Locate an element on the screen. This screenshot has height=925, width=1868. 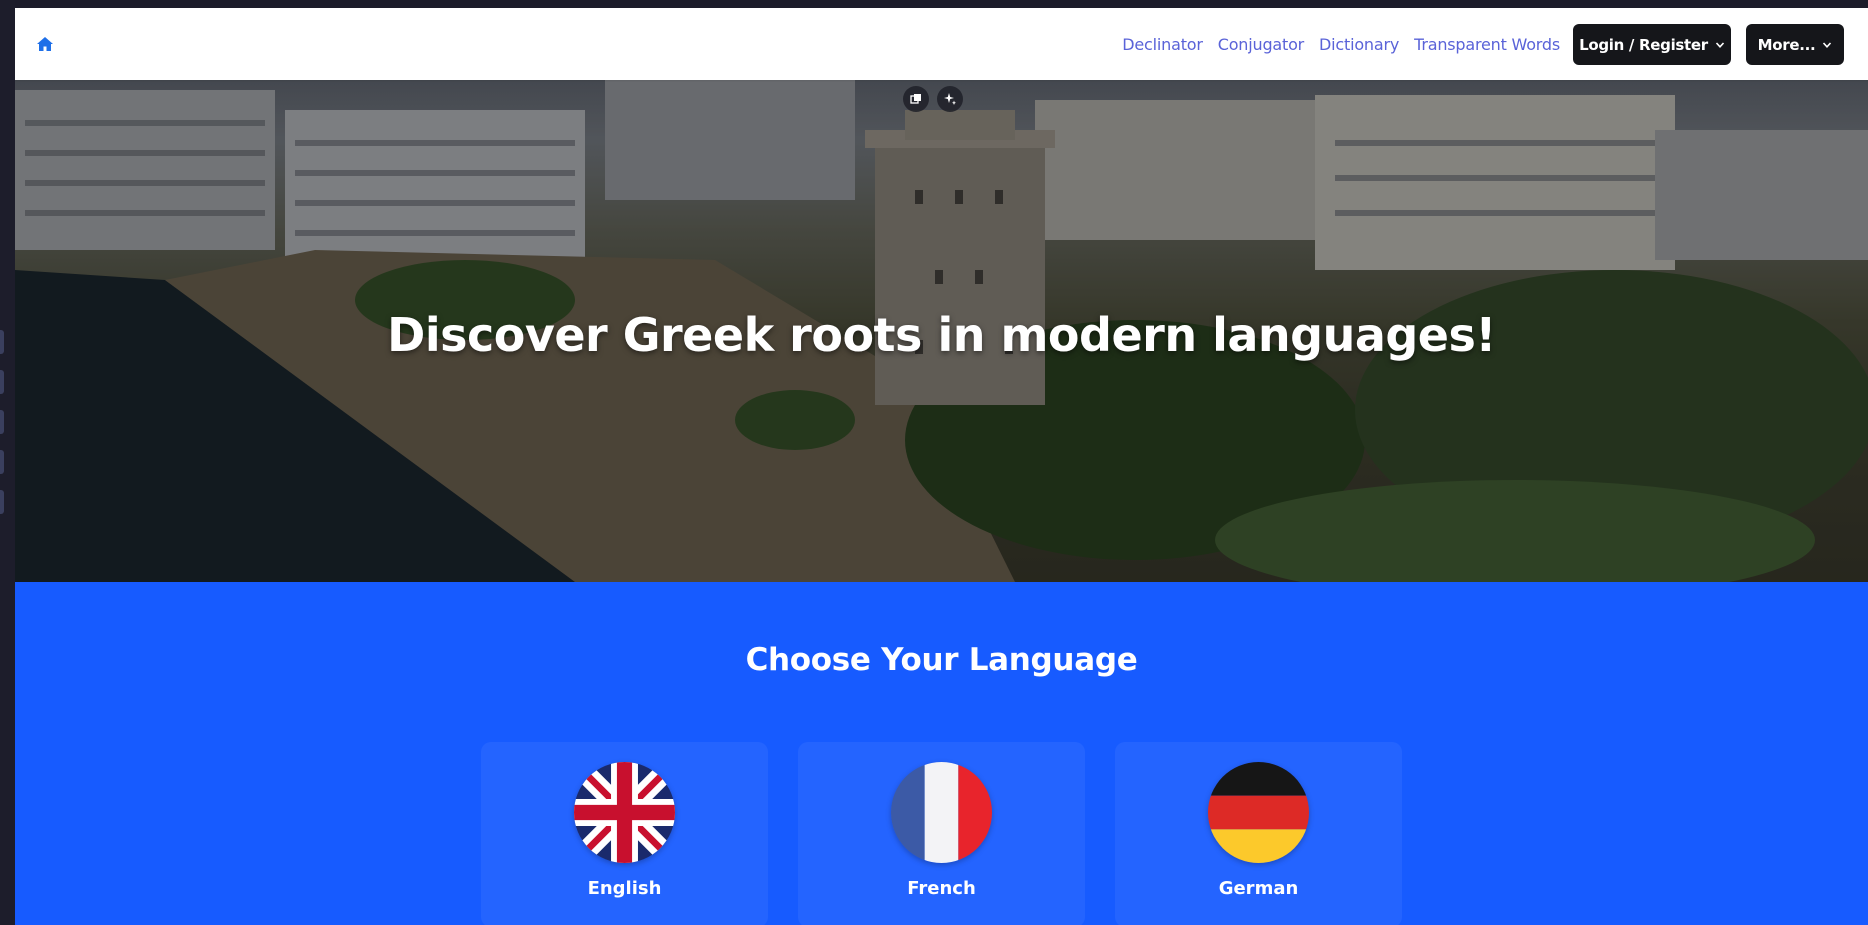
home-icon is located at coordinates (45, 44).